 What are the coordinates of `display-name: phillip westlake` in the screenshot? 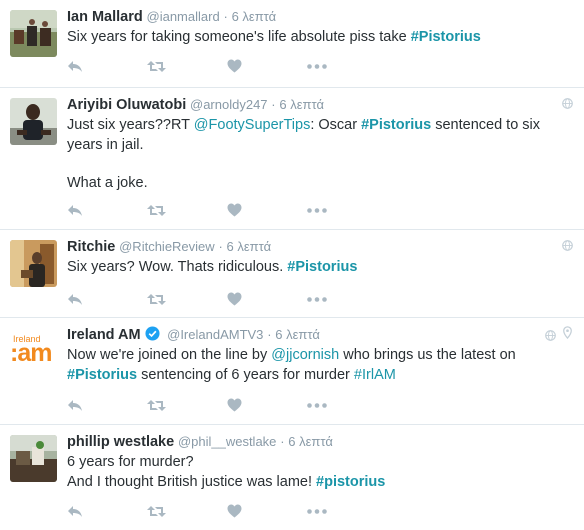 It's located at (120, 442).